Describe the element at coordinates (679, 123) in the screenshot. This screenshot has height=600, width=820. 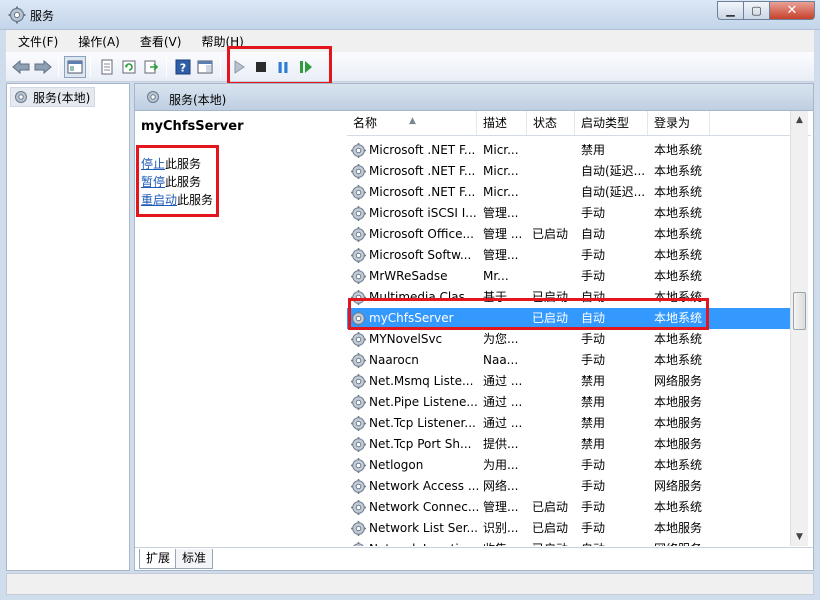
I see `column-header-logon-as: 登录为` at that location.